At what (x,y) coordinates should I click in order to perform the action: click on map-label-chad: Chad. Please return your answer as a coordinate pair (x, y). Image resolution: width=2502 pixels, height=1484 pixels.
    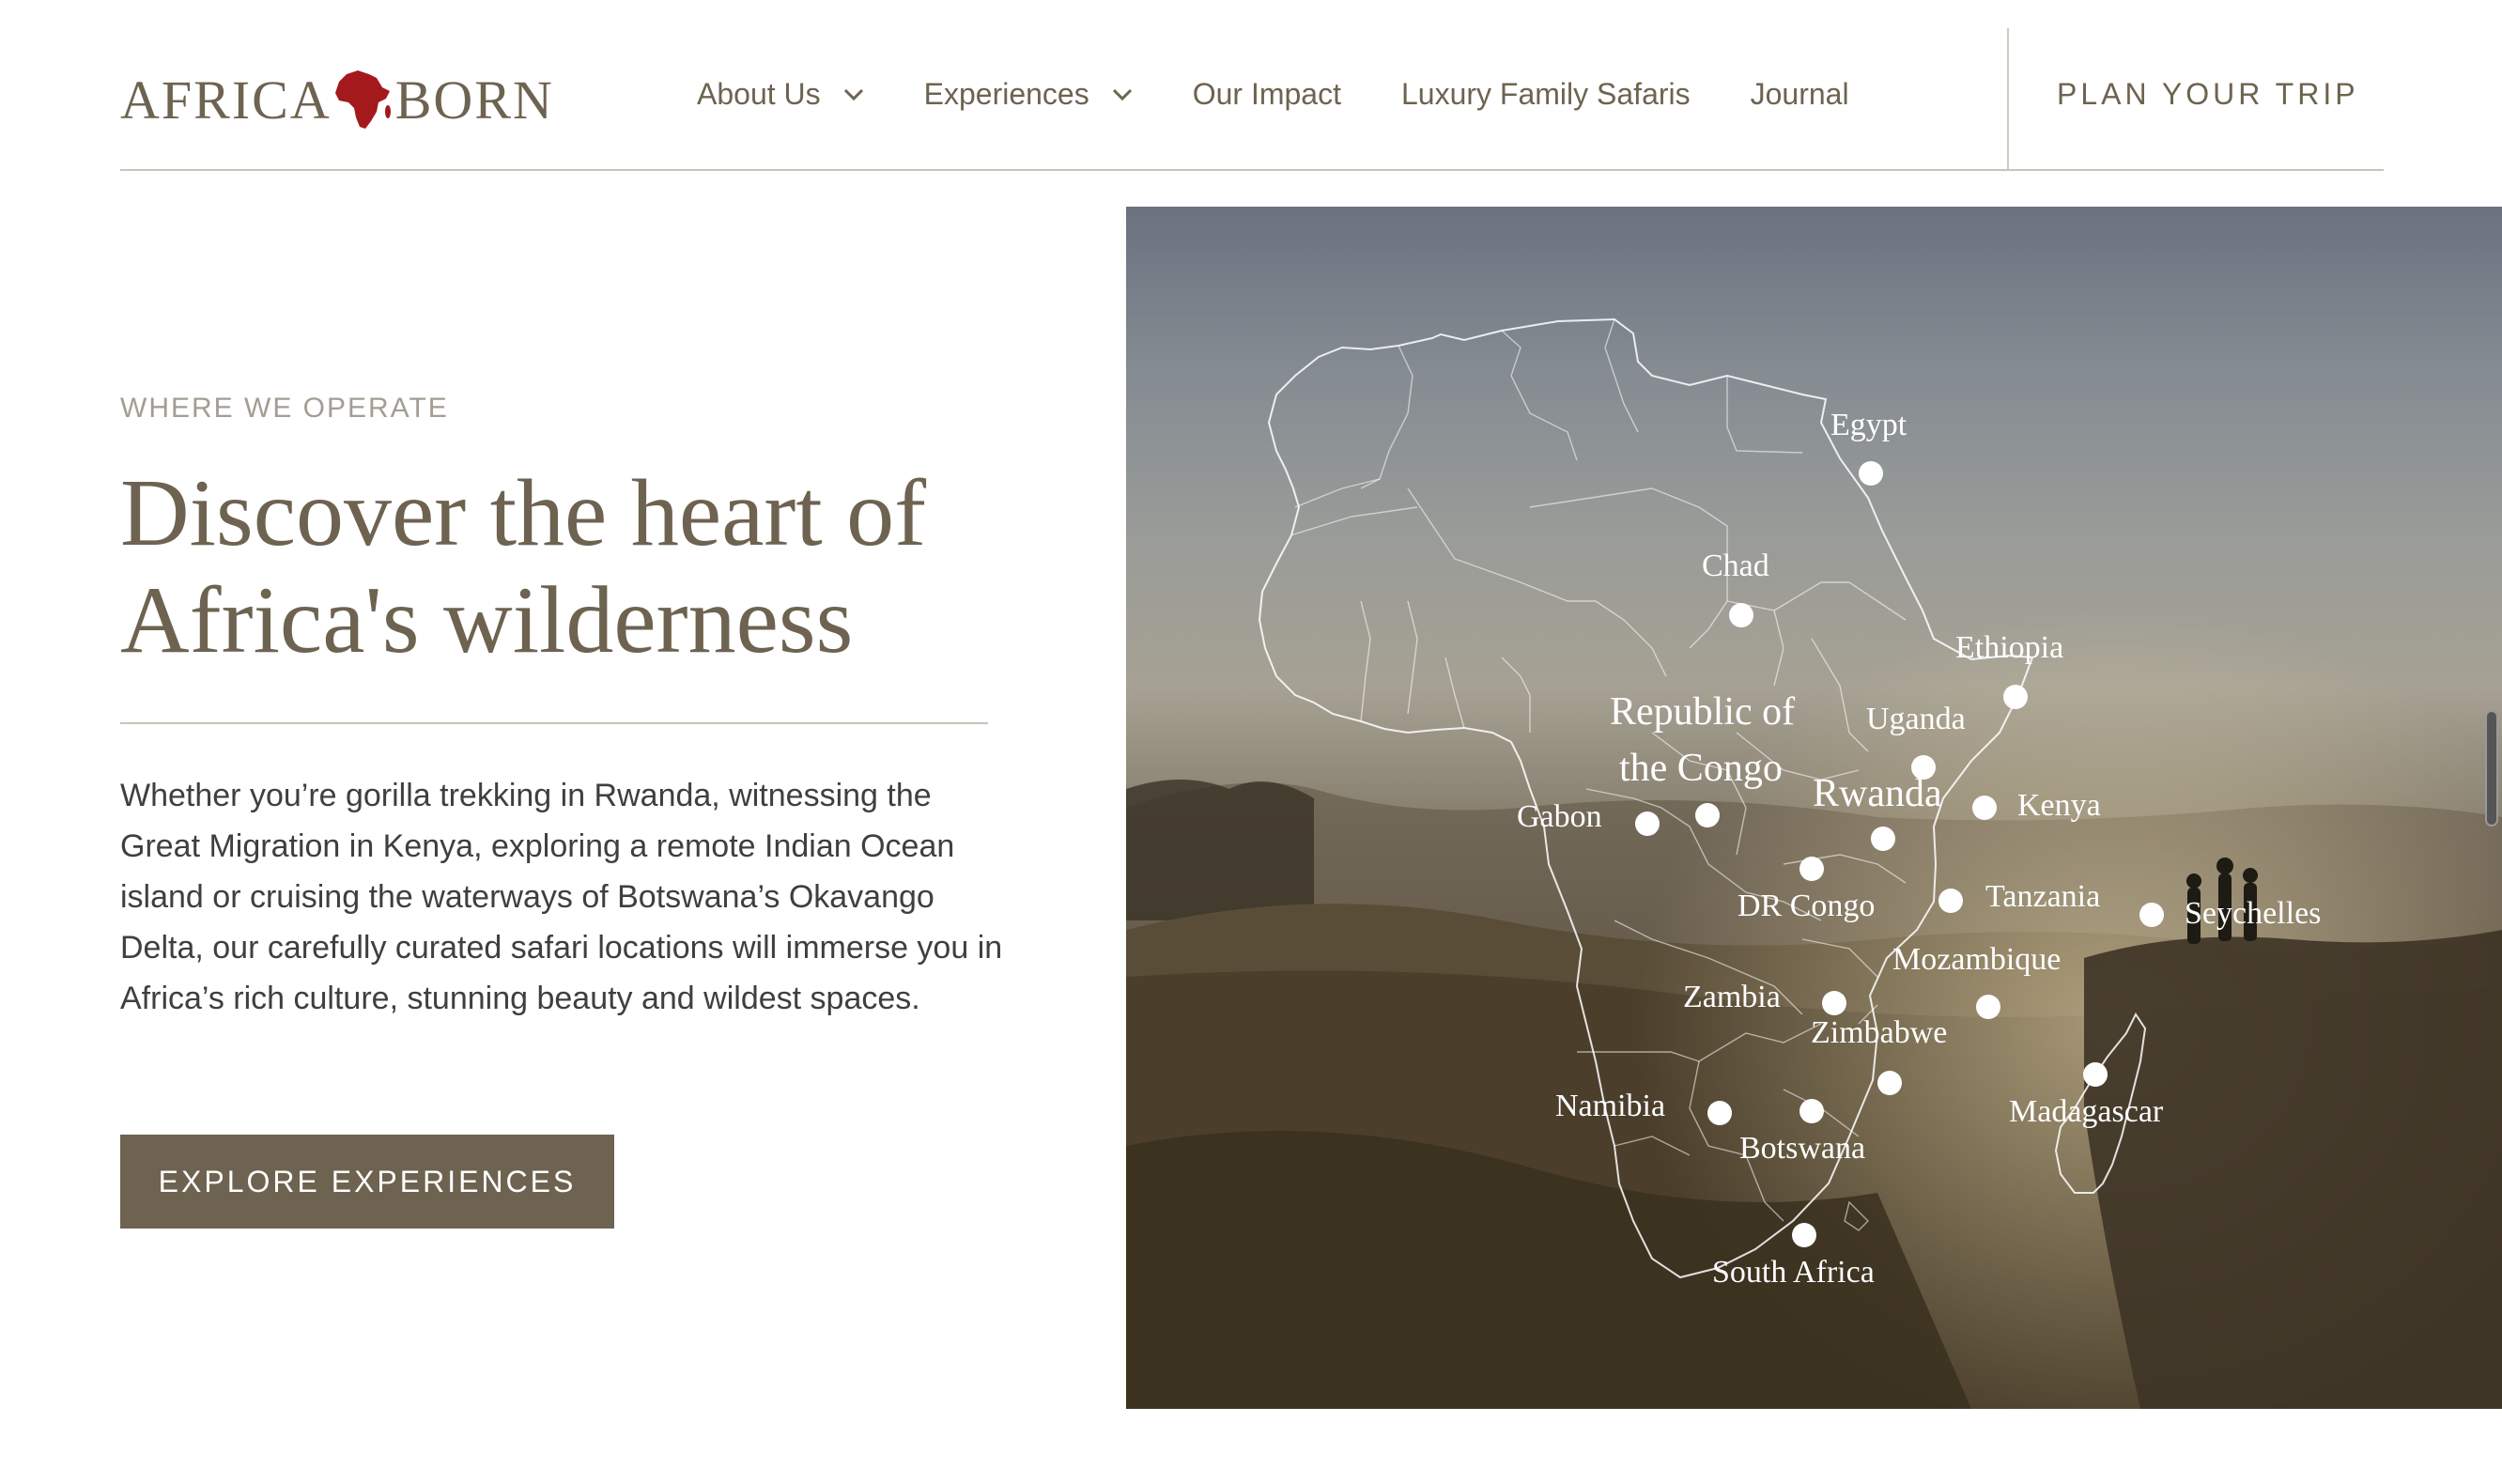
    Looking at the image, I should click on (1735, 566).